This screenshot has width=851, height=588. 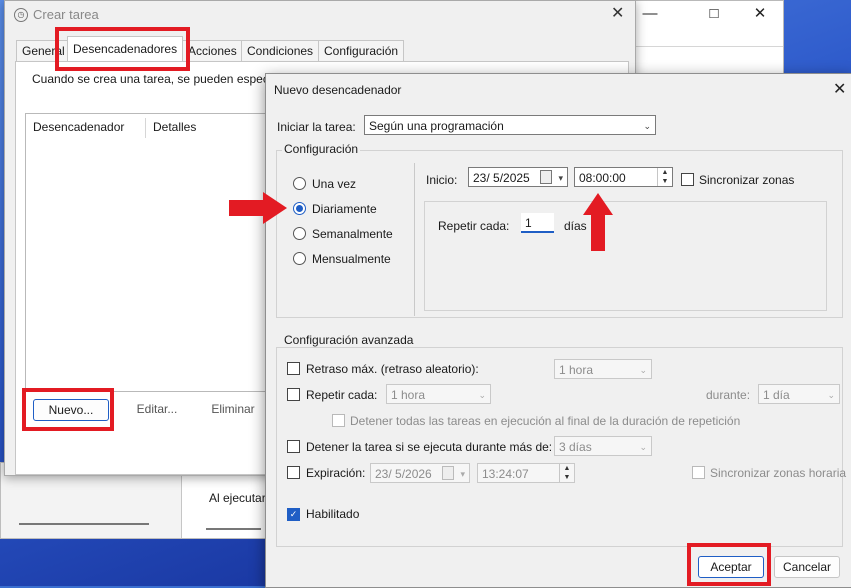 What do you see at coordinates (233, 409) in the screenshot?
I see `delete-trigger-button: Eliminar` at bounding box center [233, 409].